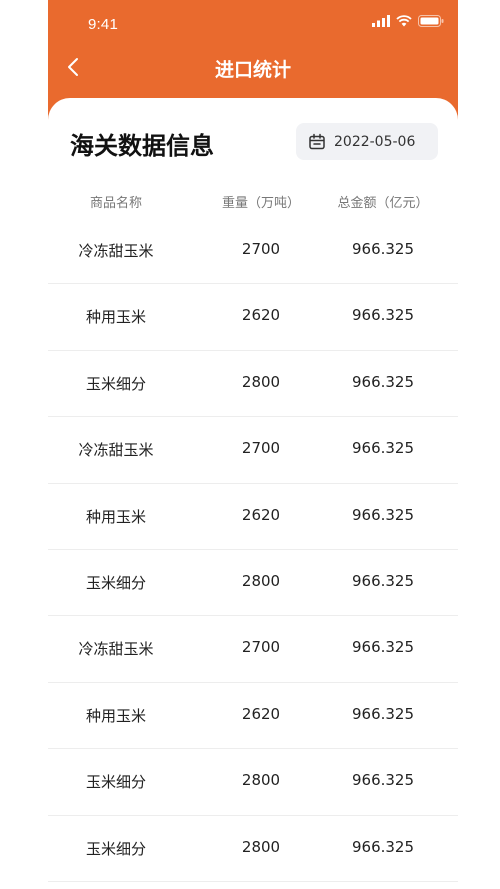 The width and height of the screenshot is (500, 889). I want to click on calendar-icon, so click(317, 141).